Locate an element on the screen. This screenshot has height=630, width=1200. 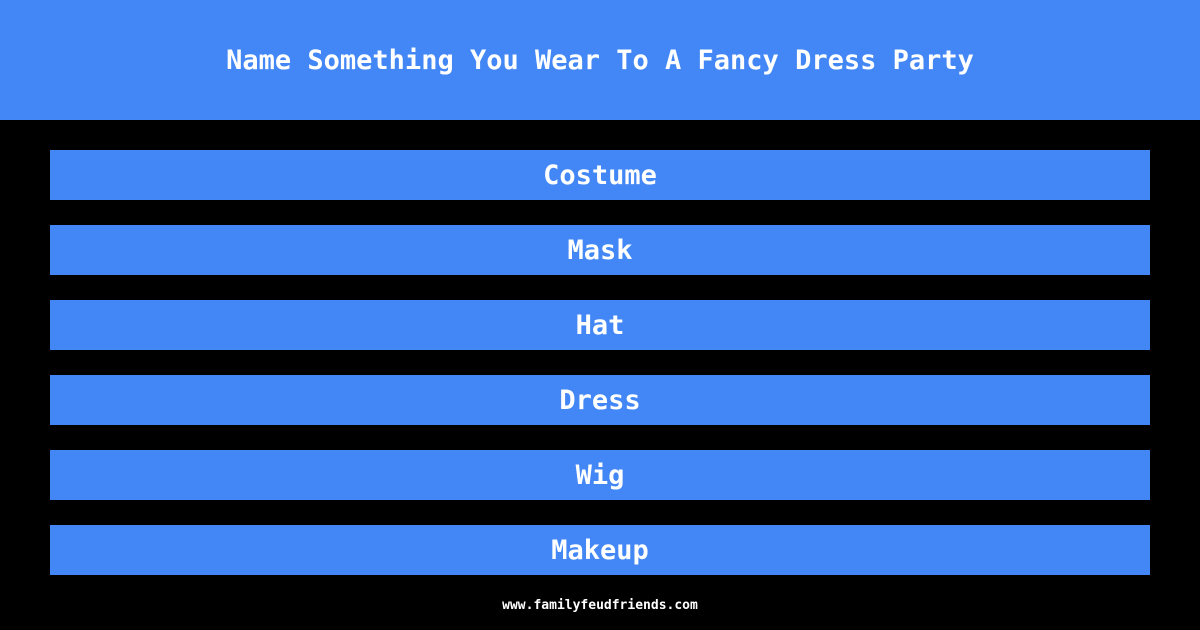
answer-item: Hat is located at coordinates (600, 325).